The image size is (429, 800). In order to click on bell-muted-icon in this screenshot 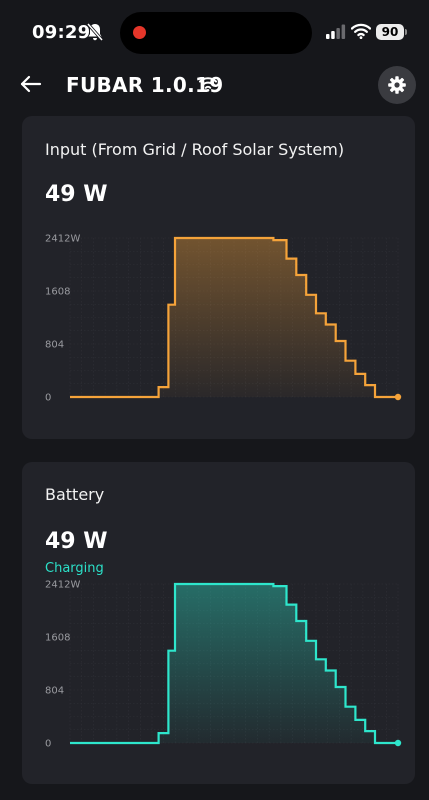, I will do `click(95, 32)`.